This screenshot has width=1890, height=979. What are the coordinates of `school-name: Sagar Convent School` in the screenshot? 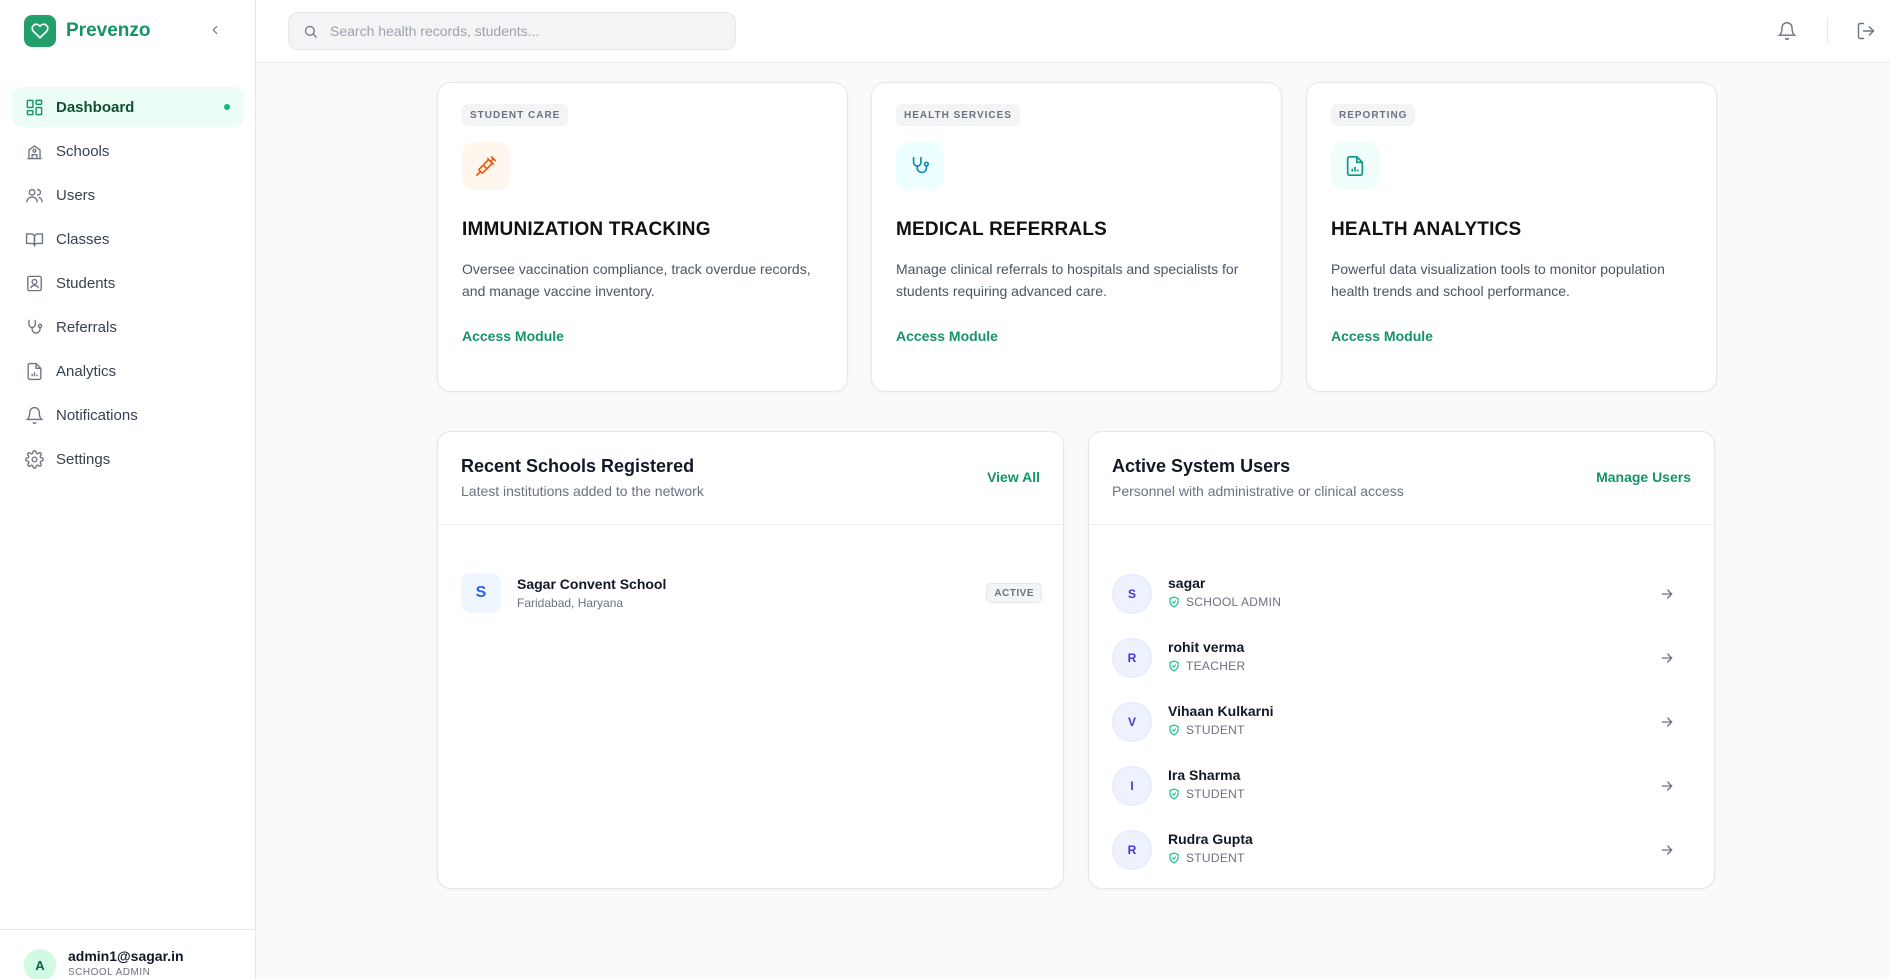 It's located at (592, 584).